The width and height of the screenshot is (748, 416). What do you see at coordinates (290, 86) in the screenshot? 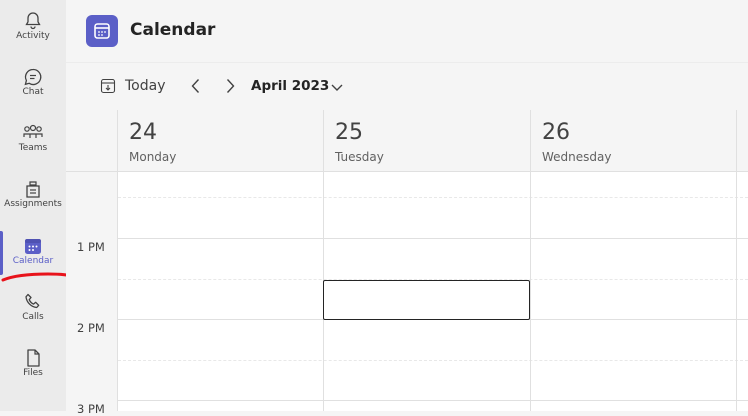
I see `month-picker: April 2023` at bounding box center [290, 86].